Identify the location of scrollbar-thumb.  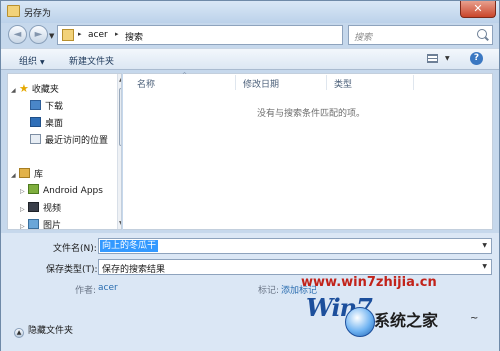
(120, 117).